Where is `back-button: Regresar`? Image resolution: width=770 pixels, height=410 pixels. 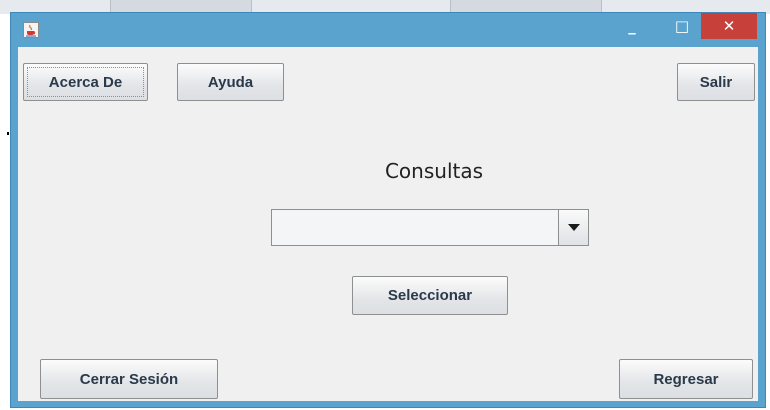 back-button: Regresar is located at coordinates (686, 379).